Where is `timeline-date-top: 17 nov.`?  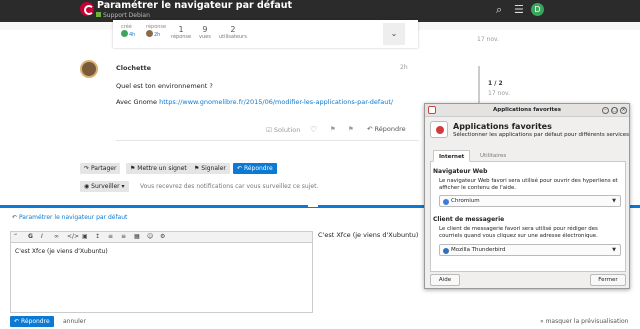
timeline-date-top: 17 nov. is located at coordinates (488, 39).